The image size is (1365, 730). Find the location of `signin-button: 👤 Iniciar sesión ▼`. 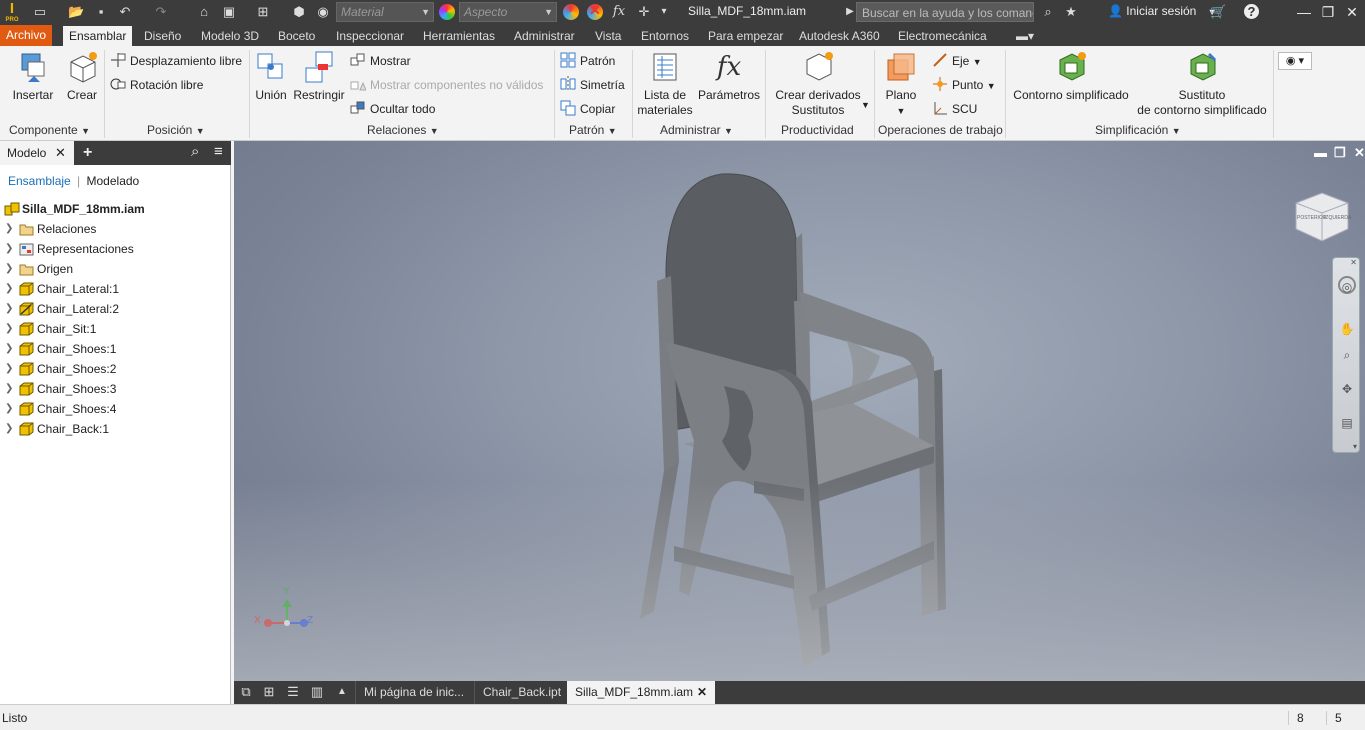

signin-button: 👤 Iniciar sesión ▼ is located at coordinates (1162, 11).